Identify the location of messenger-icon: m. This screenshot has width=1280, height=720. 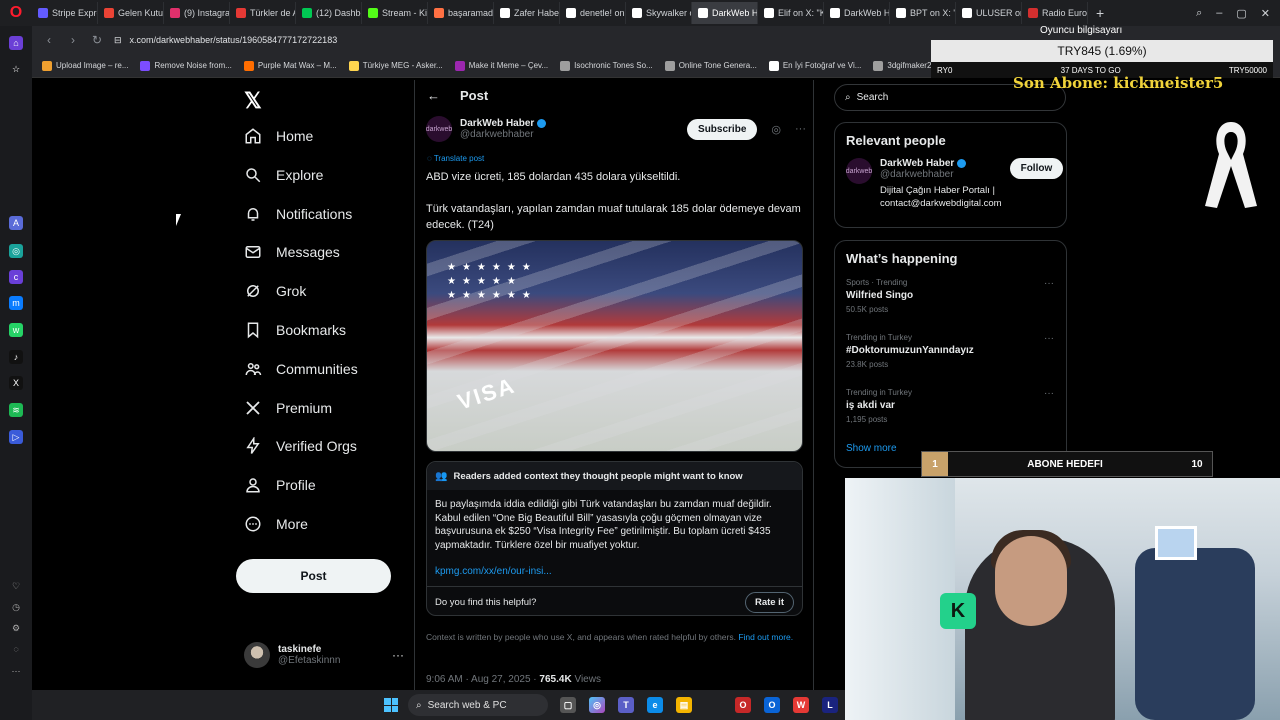
(16, 303).